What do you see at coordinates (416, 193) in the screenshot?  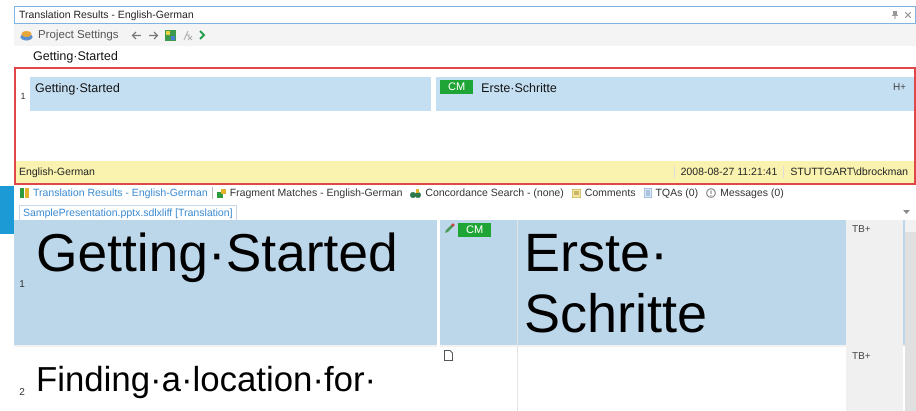 I see `binoculars-icon` at bounding box center [416, 193].